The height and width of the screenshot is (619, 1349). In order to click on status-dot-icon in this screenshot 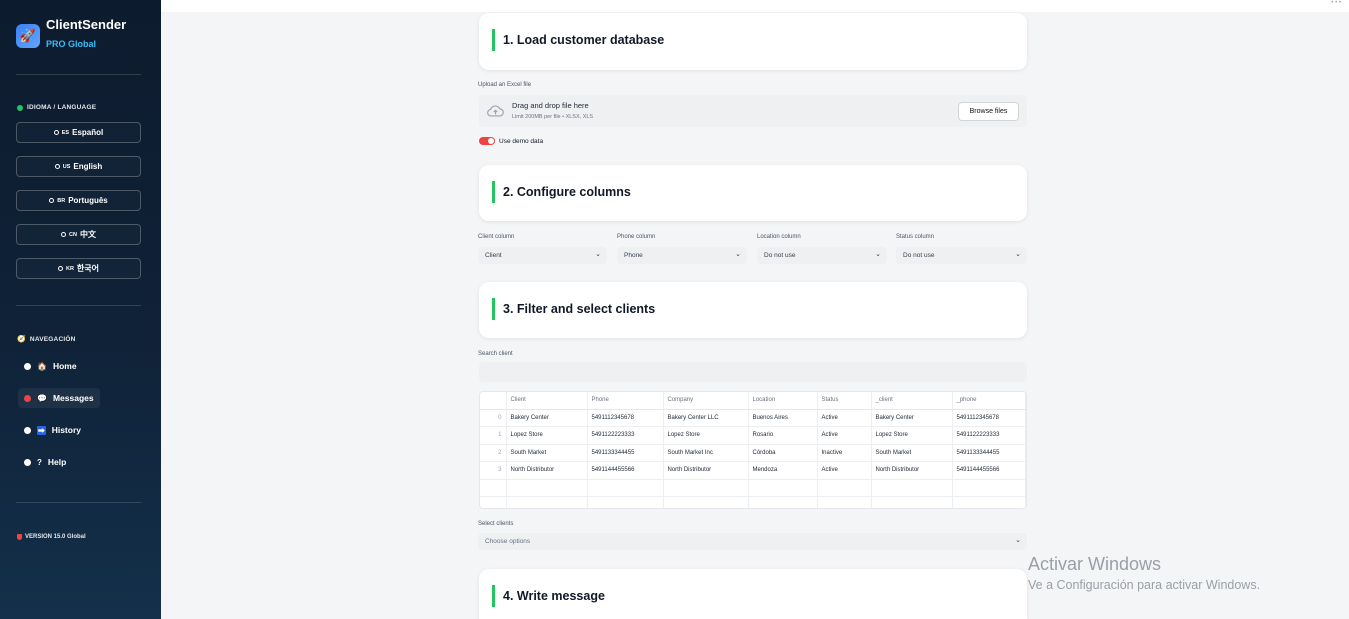, I will do `click(20, 107)`.